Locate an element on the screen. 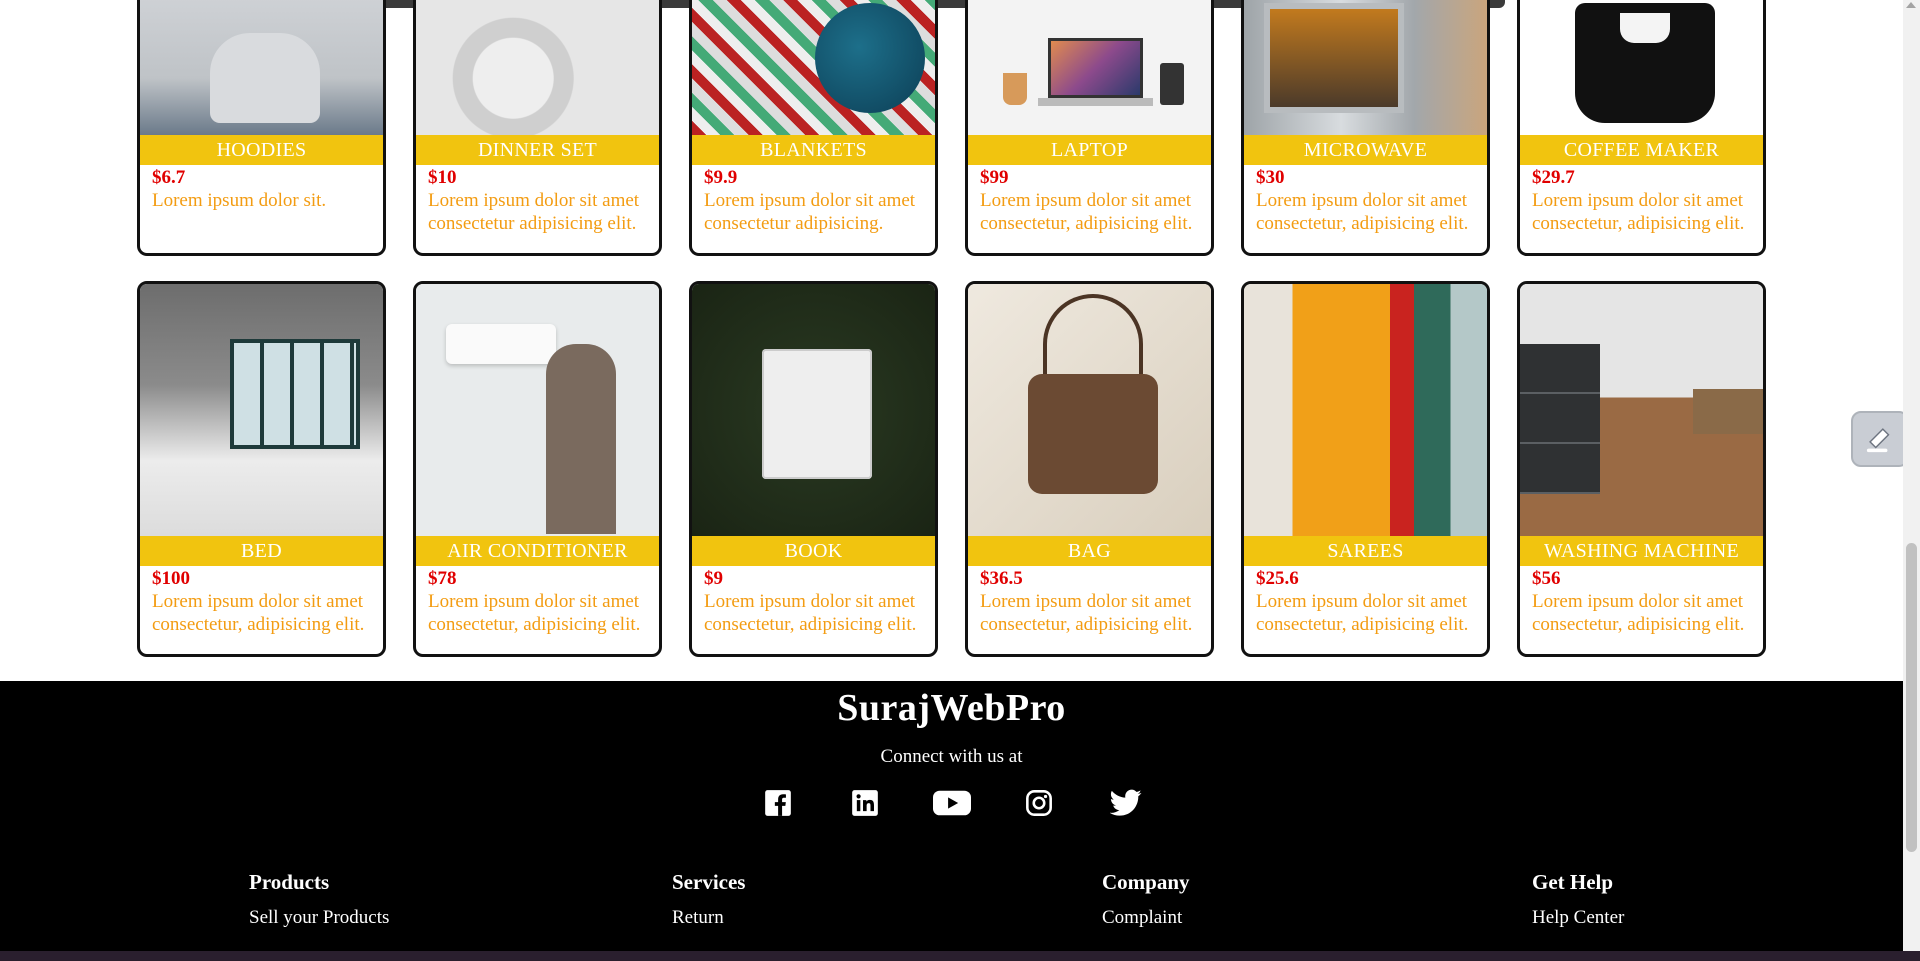 The height and width of the screenshot is (961, 1920). linkedin-icon is located at coordinates (865, 803).